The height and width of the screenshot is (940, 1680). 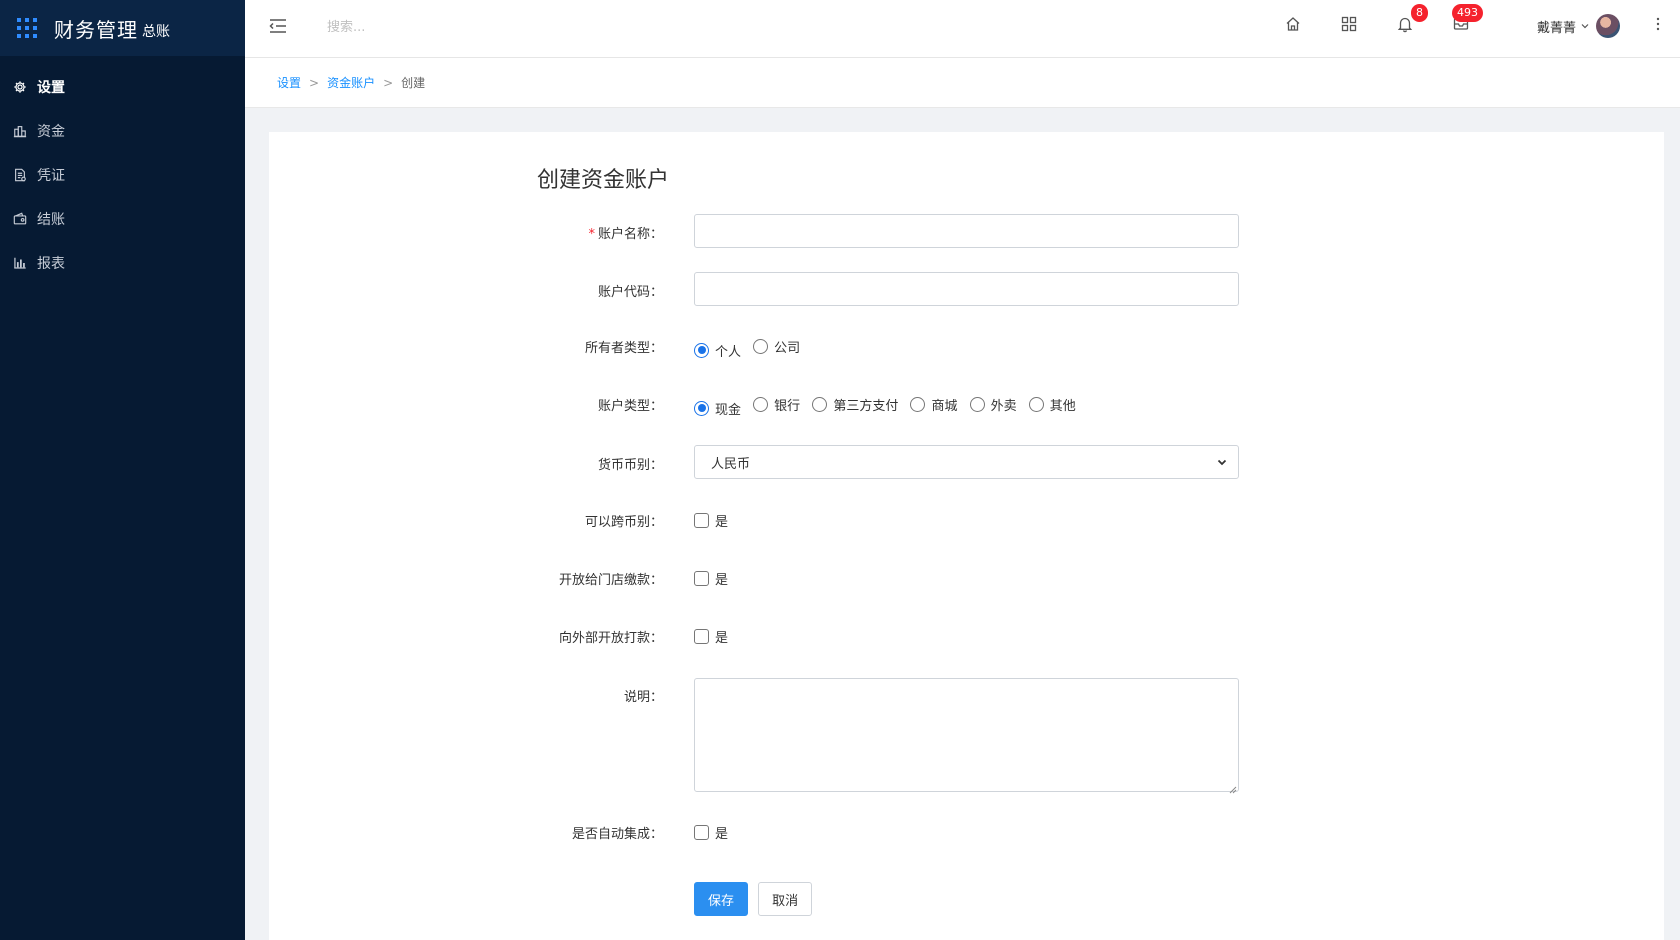 I want to click on account-type-mall: 商城, so click(x=933, y=404).